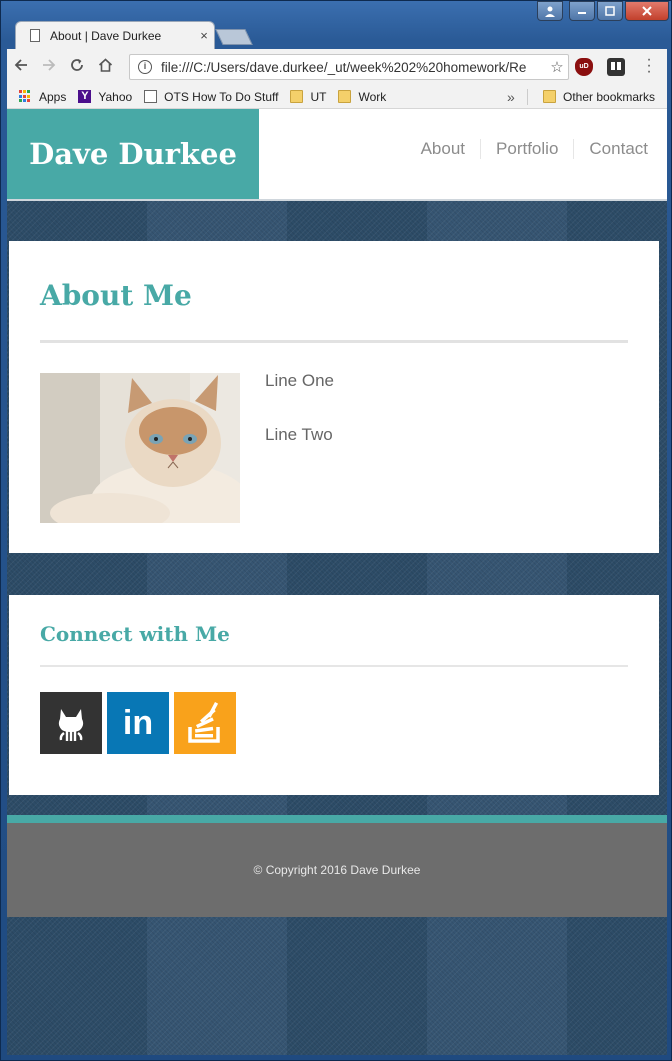 The width and height of the screenshot is (672, 1061). What do you see at coordinates (318, 96) in the screenshot?
I see `bookmark-label: UT` at bounding box center [318, 96].